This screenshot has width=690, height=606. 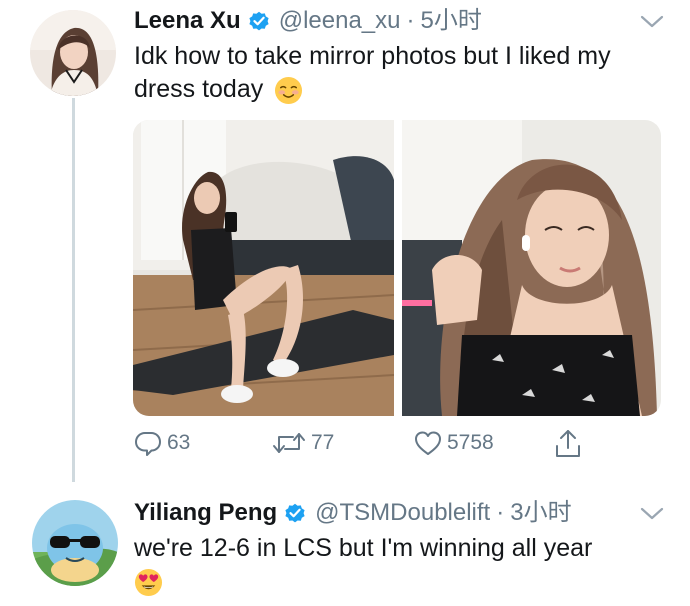 I want to click on reply-author-handle: @TSMDoublelift, so click(x=402, y=513).